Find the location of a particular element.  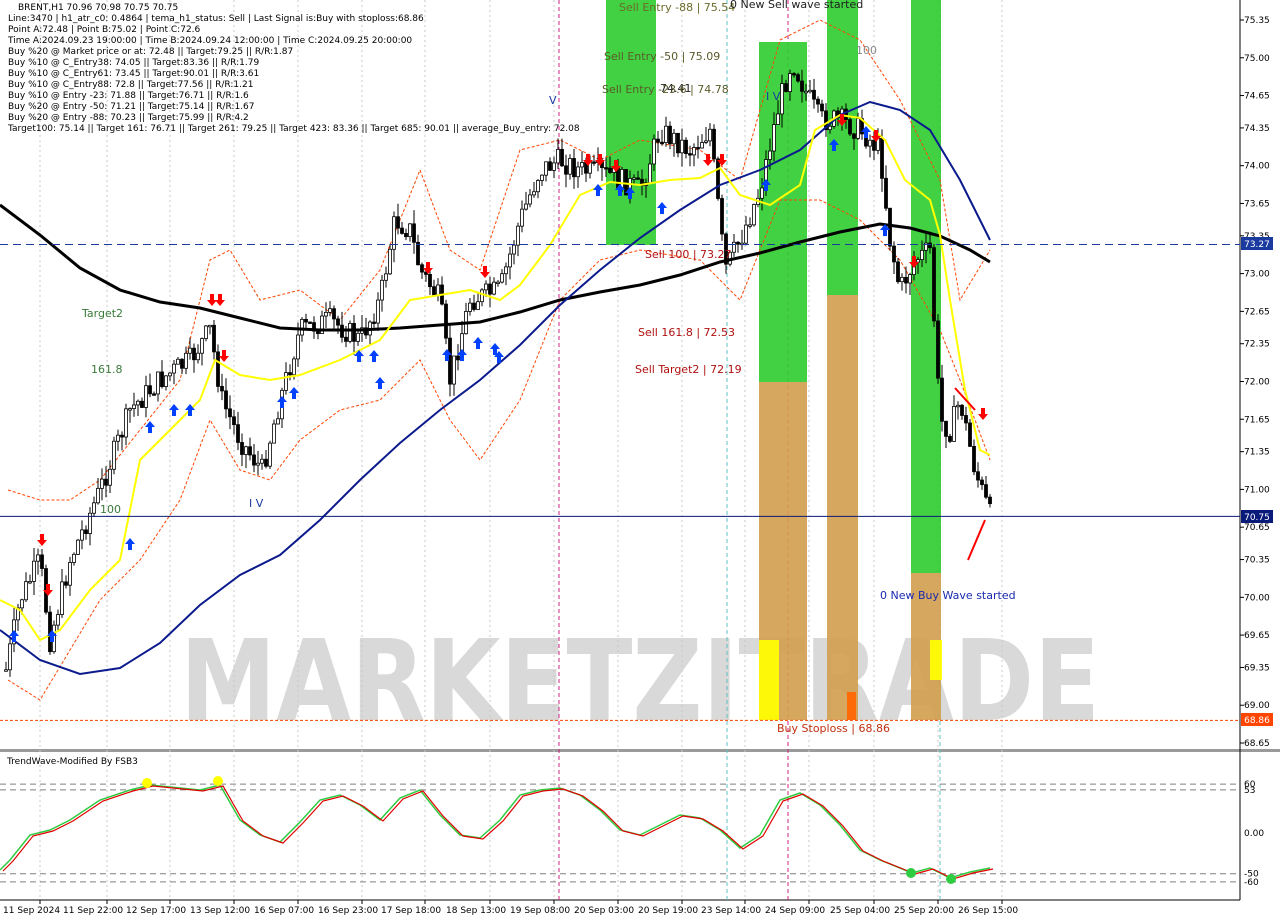

time-tick-label: 25 Sep 04:00 is located at coordinates (860, 911).